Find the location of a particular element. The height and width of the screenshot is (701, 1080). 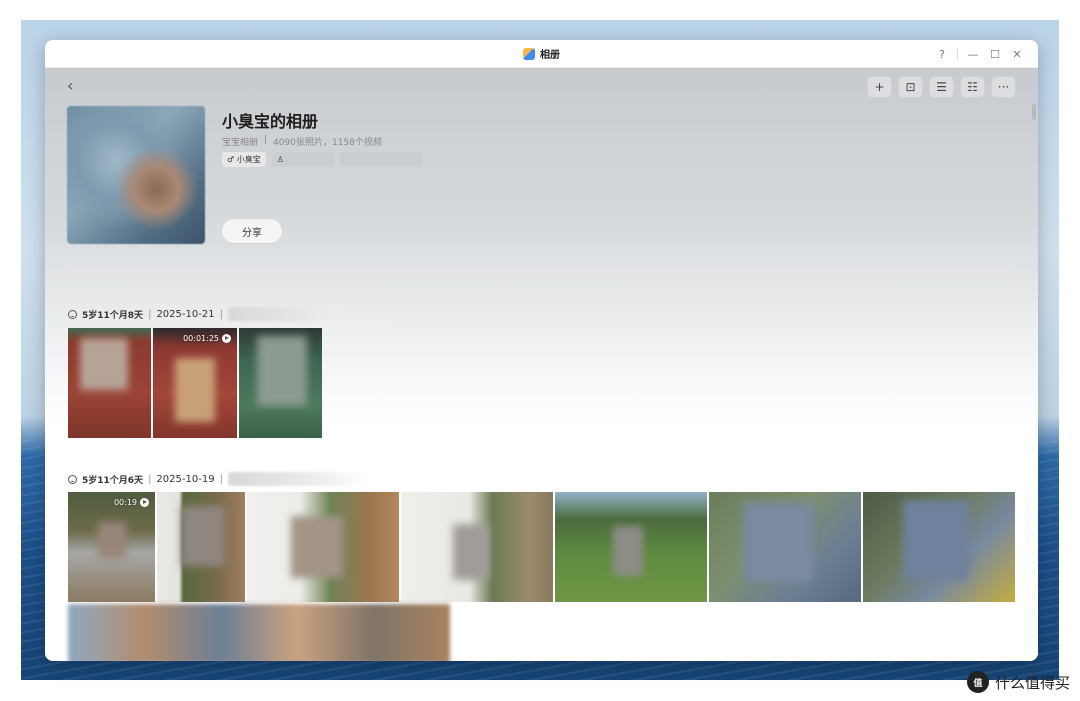

date-group-header: 5岁11个月8天 | 2025-10-21 | is located at coordinates (232, 314).